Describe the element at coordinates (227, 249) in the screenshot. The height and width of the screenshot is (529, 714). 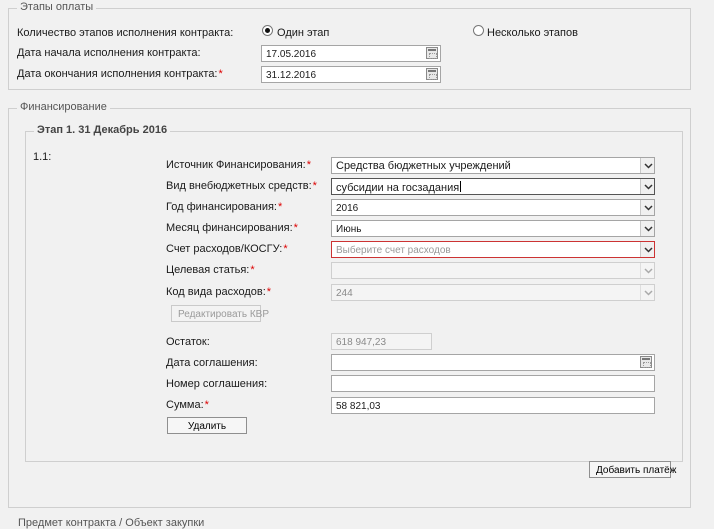
I see `account-label: Счет расходов/КОСГУ:*` at that location.